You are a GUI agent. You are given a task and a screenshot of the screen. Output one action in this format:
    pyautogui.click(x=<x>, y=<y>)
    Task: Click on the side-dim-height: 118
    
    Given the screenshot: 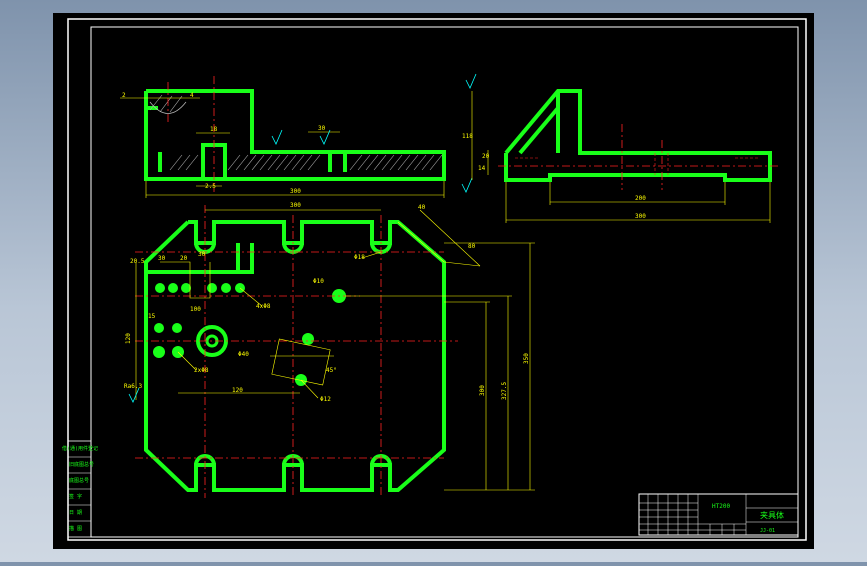 What is the action you would take?
    pyautogui.click(x=467, y=136)
    